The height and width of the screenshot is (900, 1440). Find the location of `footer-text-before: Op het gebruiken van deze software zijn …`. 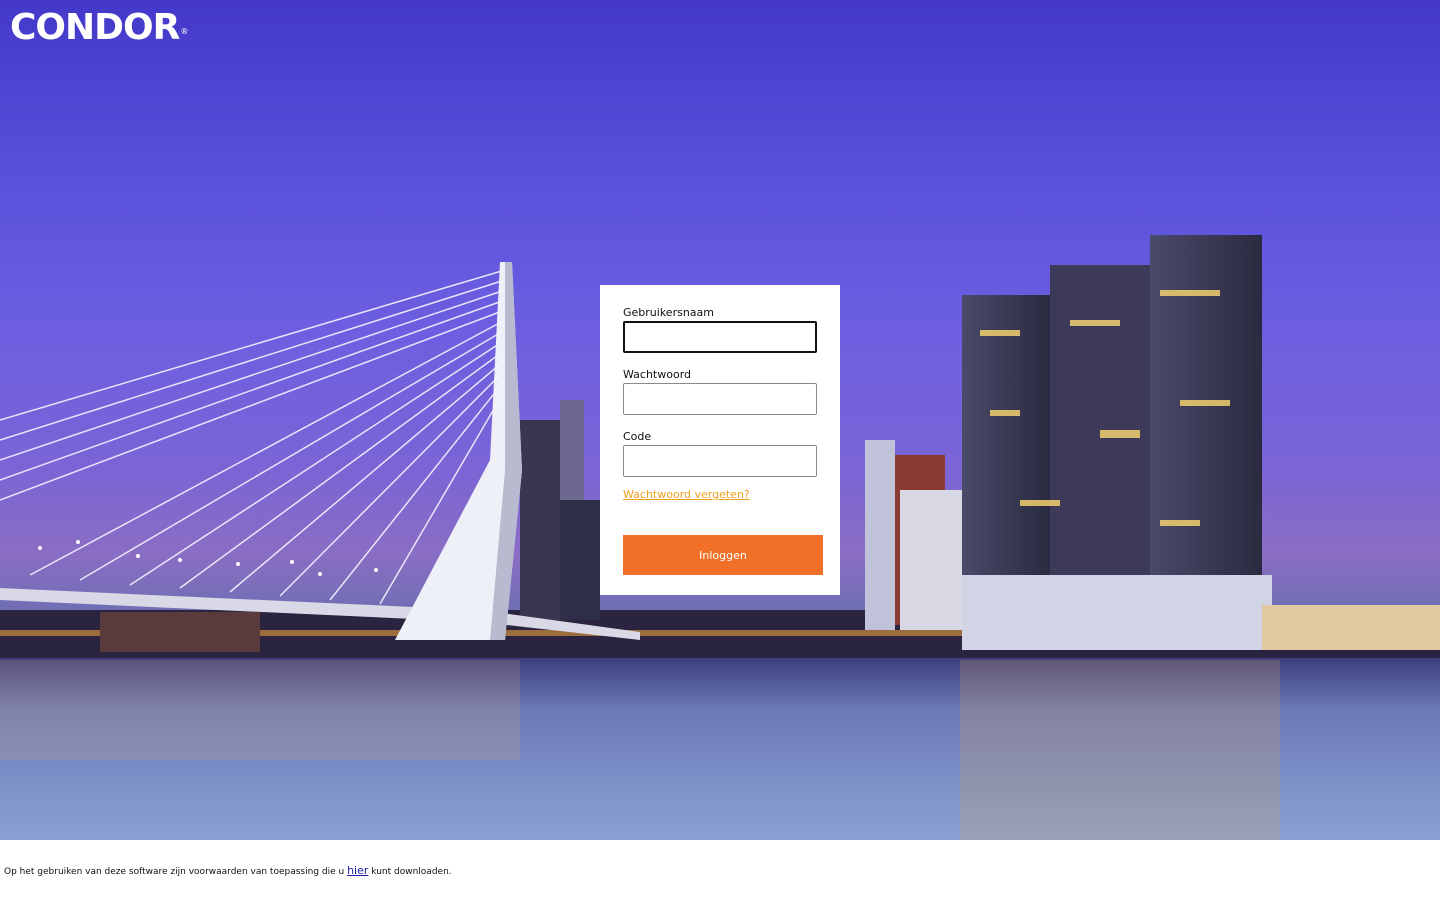

footer-text-before: Op het gebruiken van deze software zijn … is located at coordinates (174, 872).